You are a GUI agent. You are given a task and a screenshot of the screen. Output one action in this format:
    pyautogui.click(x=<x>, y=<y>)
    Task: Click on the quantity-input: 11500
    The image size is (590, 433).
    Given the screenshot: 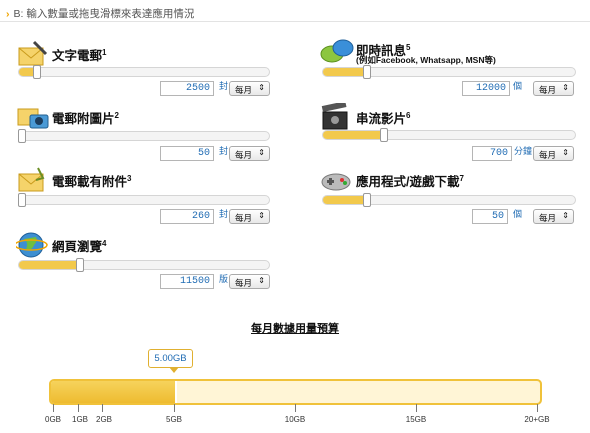 What is the action you would take?
    pyautogui.click(x=187, y=281)
    